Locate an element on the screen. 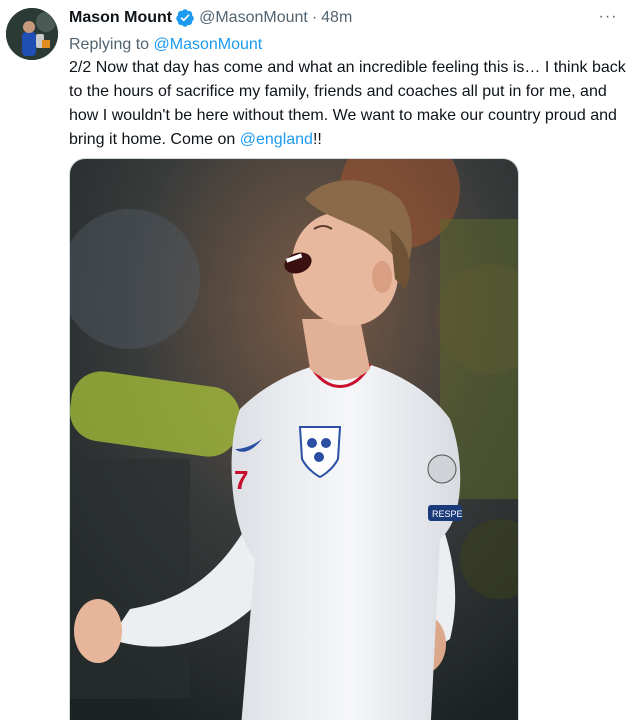 This screenshot has height=720, width=632. replying-prefix: Replying to is located at coordinates (111, 44).